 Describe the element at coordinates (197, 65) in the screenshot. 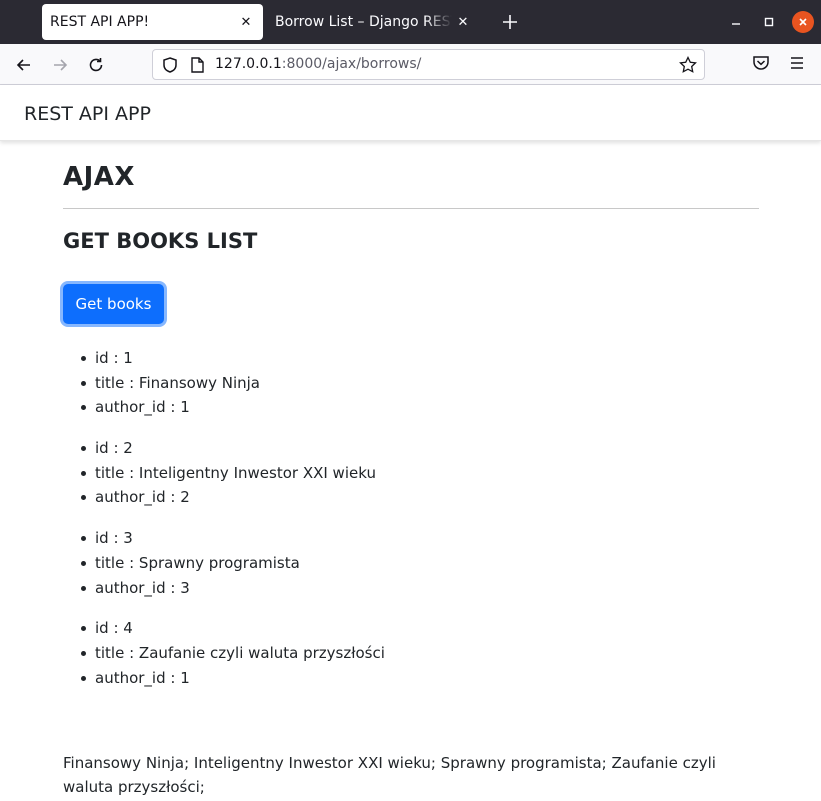

I see `page-info-icon` at that location.